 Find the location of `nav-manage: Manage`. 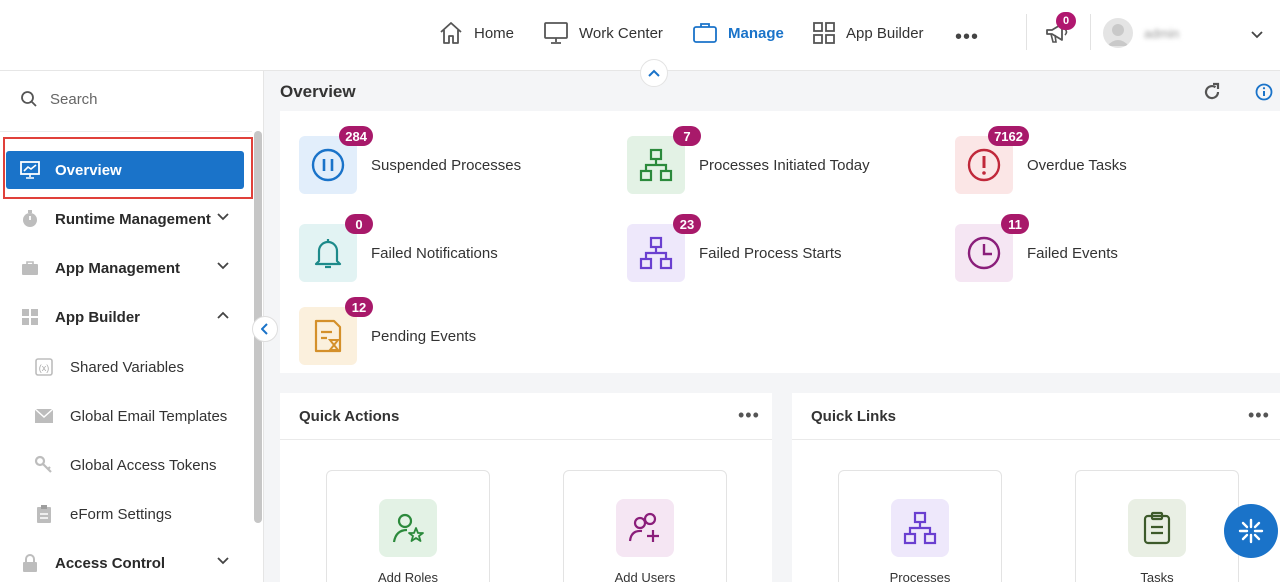

nav-manage: Manage is located at coordinates (738, 33).